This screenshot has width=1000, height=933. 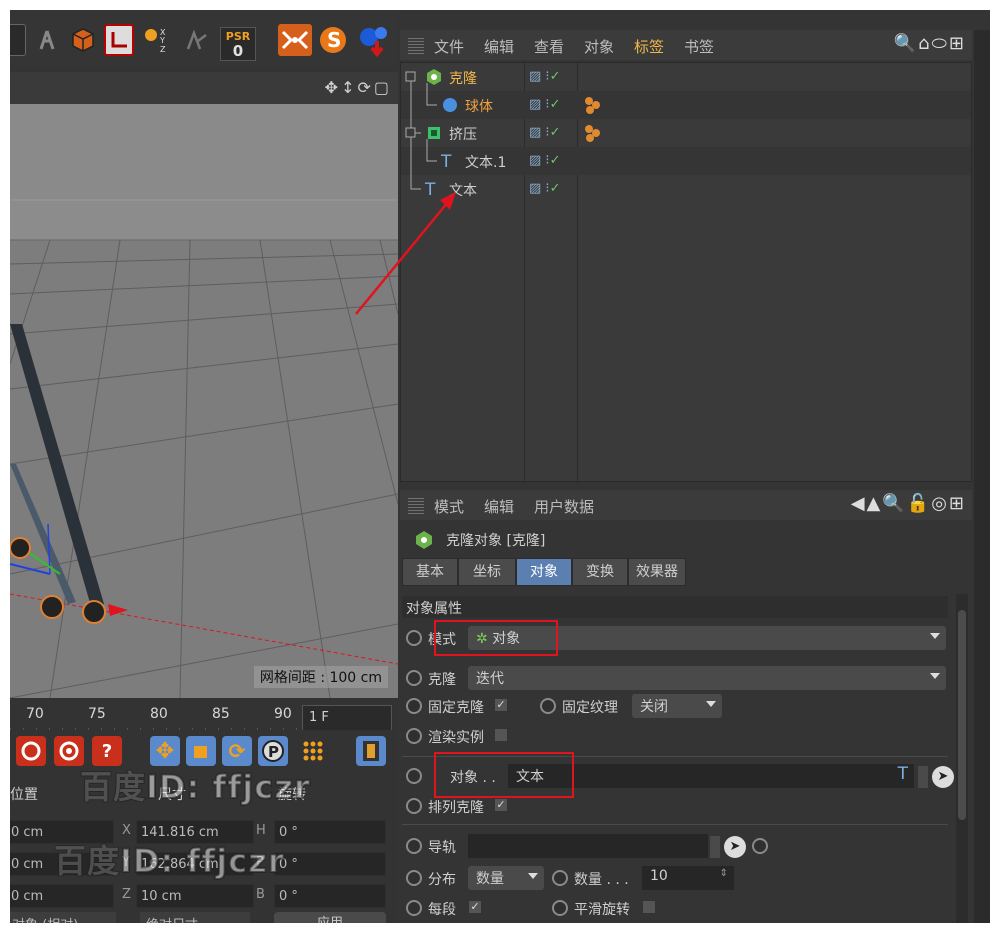 I want to click on prop-per-segment: 每段 ✓ 平滑旋转, so click(x=677, y=908).